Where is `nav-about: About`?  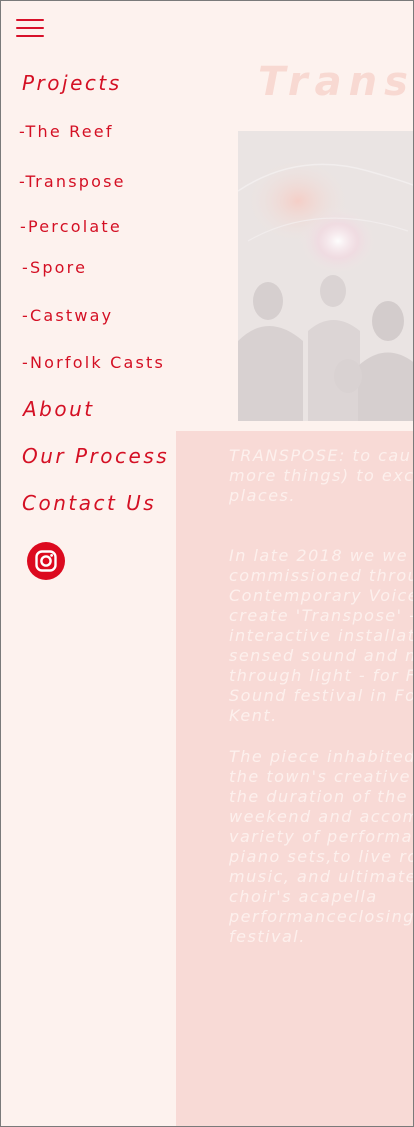
nav-about: About is located at coordinates (59, 409).